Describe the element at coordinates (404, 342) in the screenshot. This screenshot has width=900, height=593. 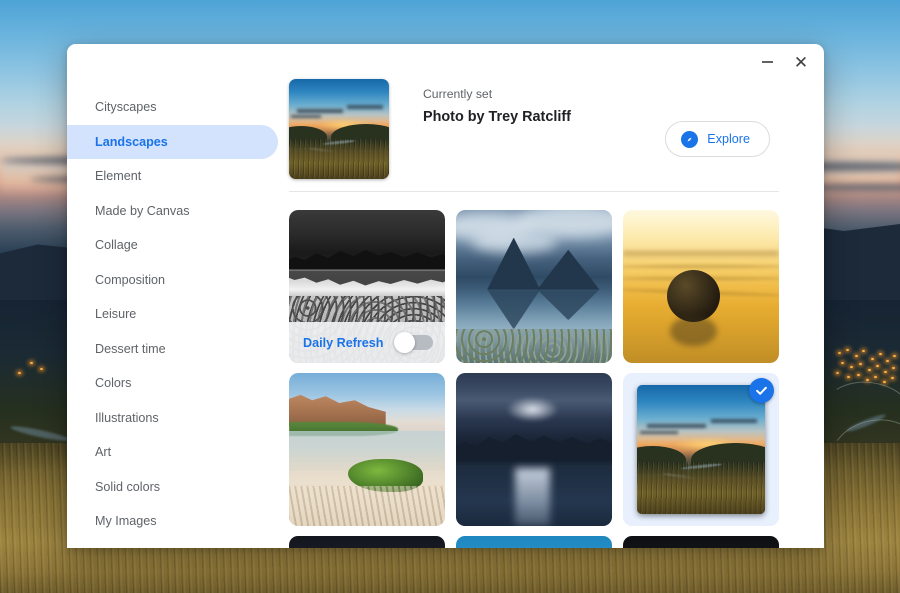
I see `toggle-knob` at that location.